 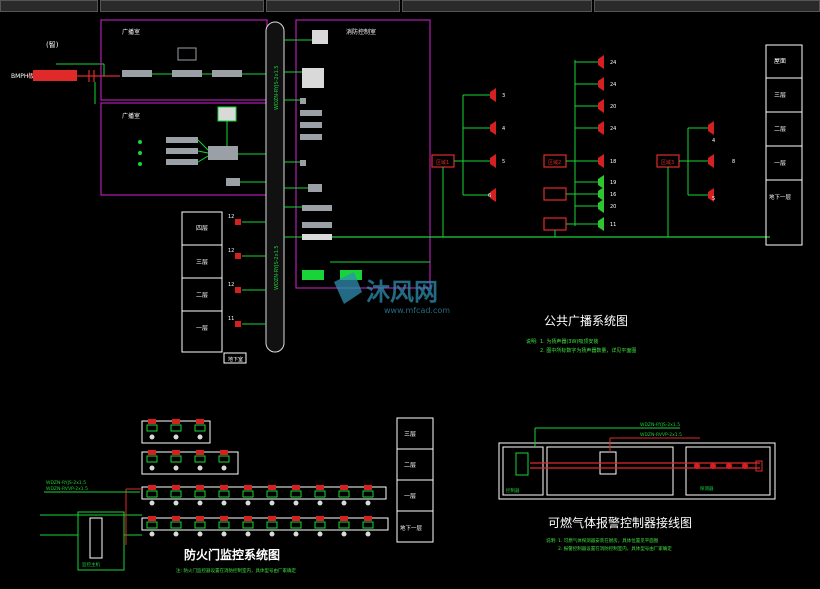 I want to click on speaker-count: 6, so click(x=489, y=196).